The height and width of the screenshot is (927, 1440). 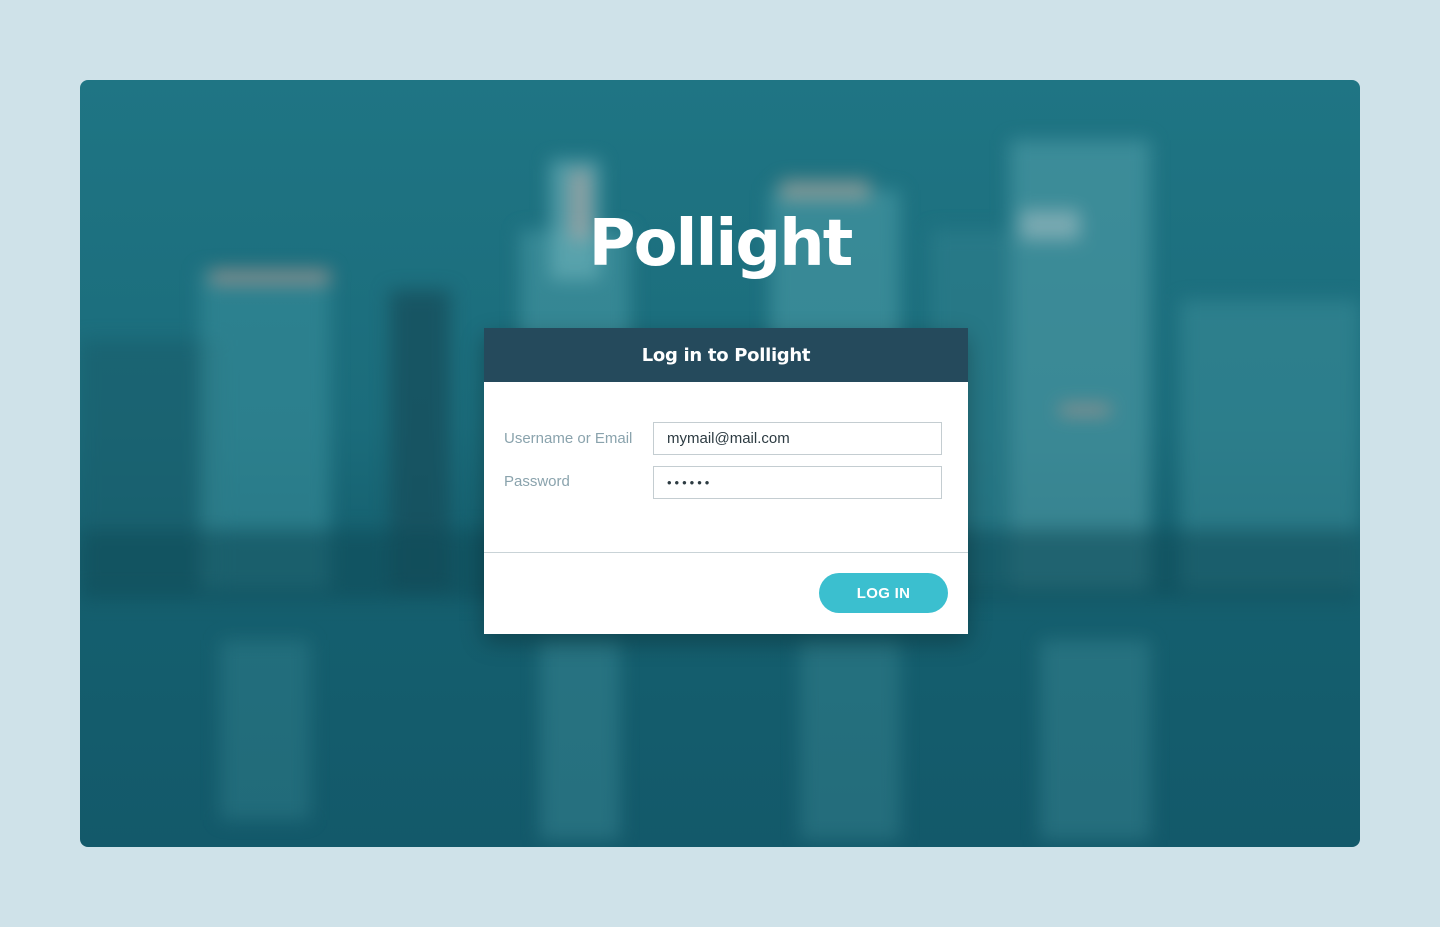 I want to click on login-card-title: Log in to Pollight, so click(x=726, y=355).